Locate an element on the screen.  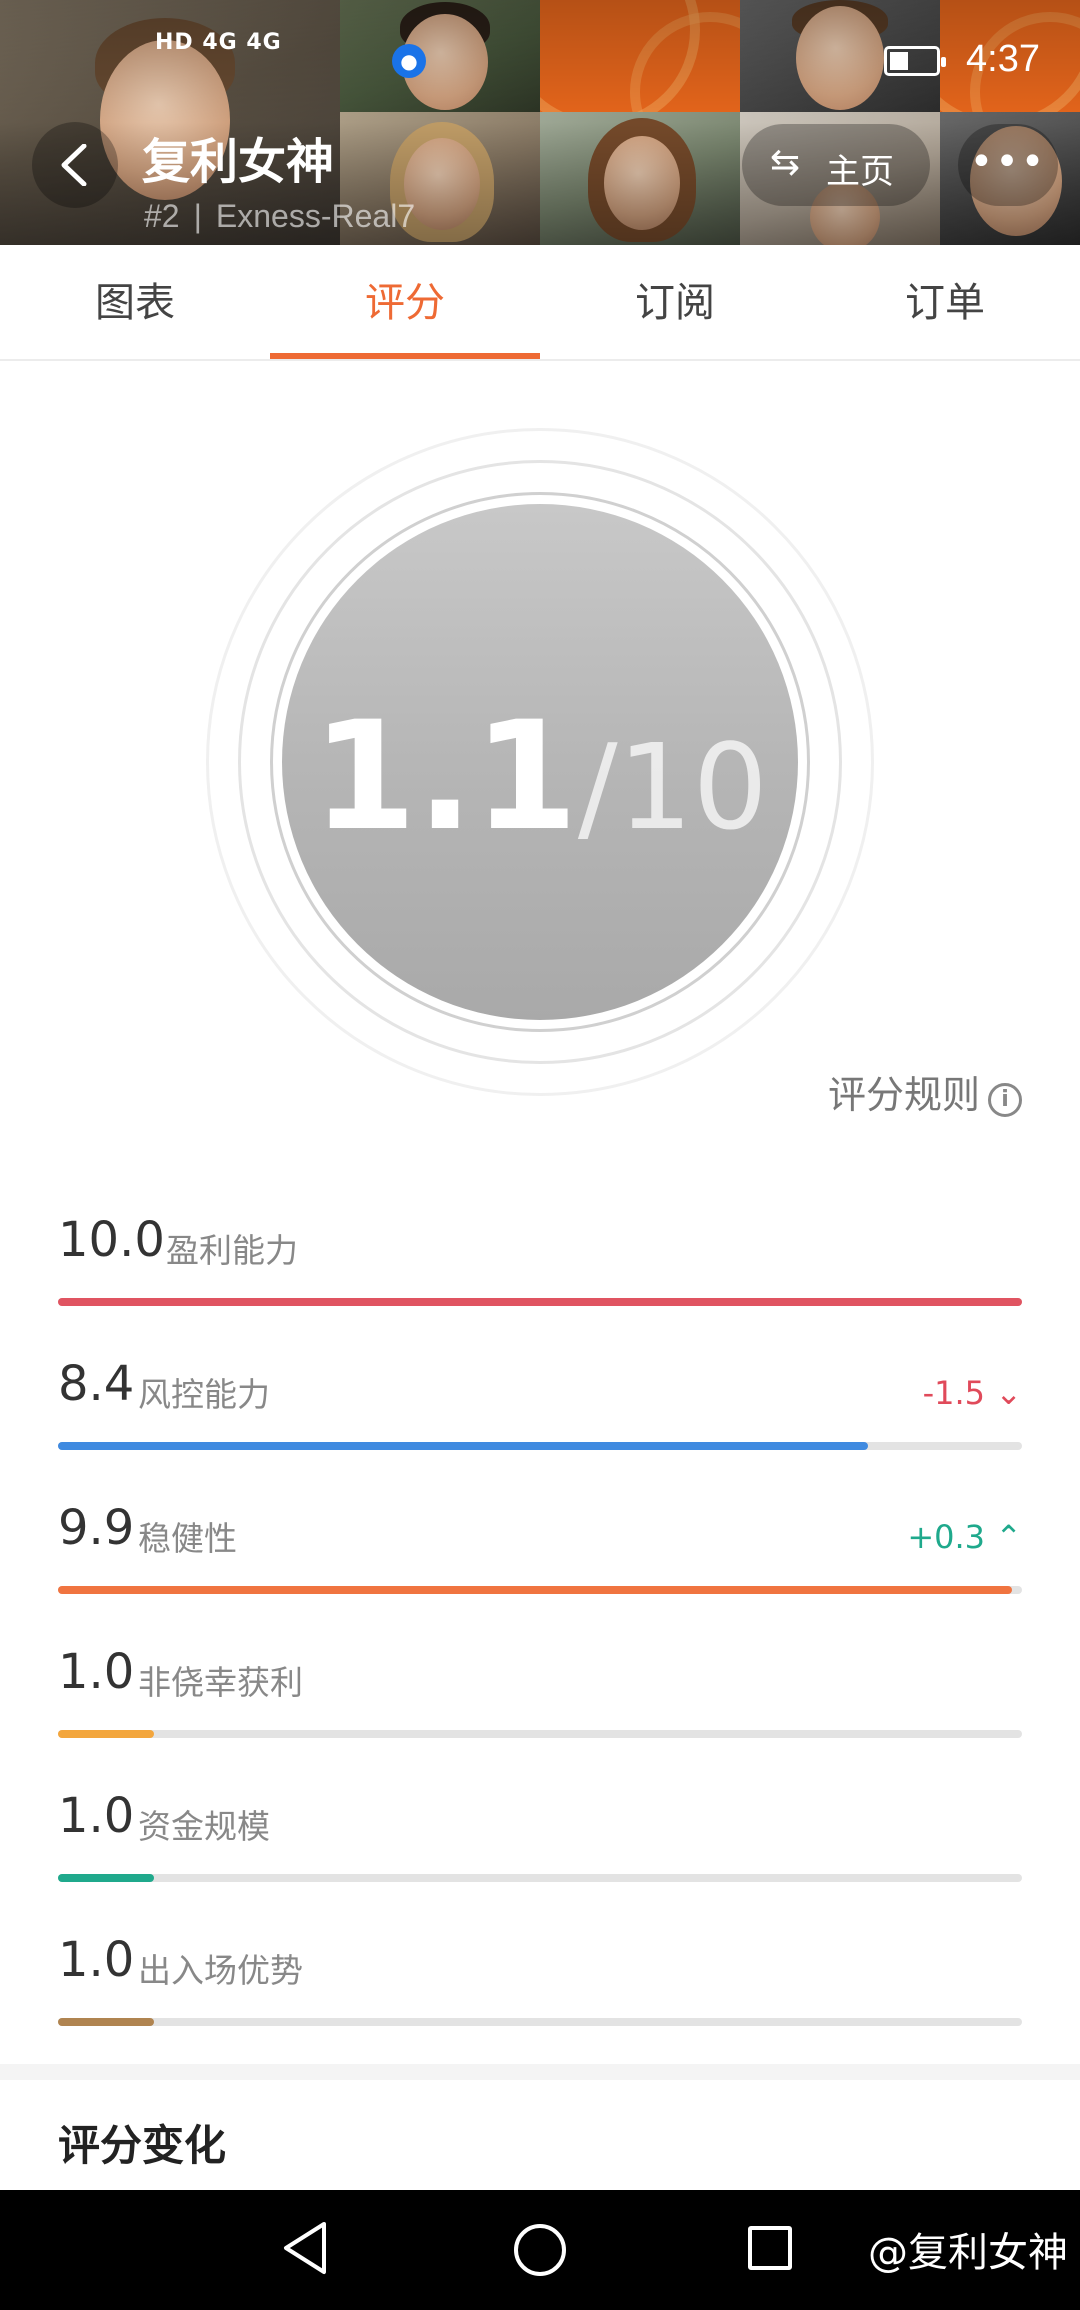
tab-score: 评分 is located at coordinates (405, 303).